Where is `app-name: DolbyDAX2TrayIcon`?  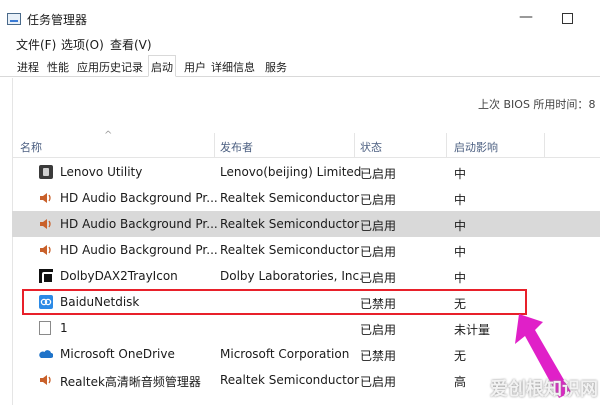 app-name: DolbyDAX2TrayIcon is located at coordinates (119, 276).